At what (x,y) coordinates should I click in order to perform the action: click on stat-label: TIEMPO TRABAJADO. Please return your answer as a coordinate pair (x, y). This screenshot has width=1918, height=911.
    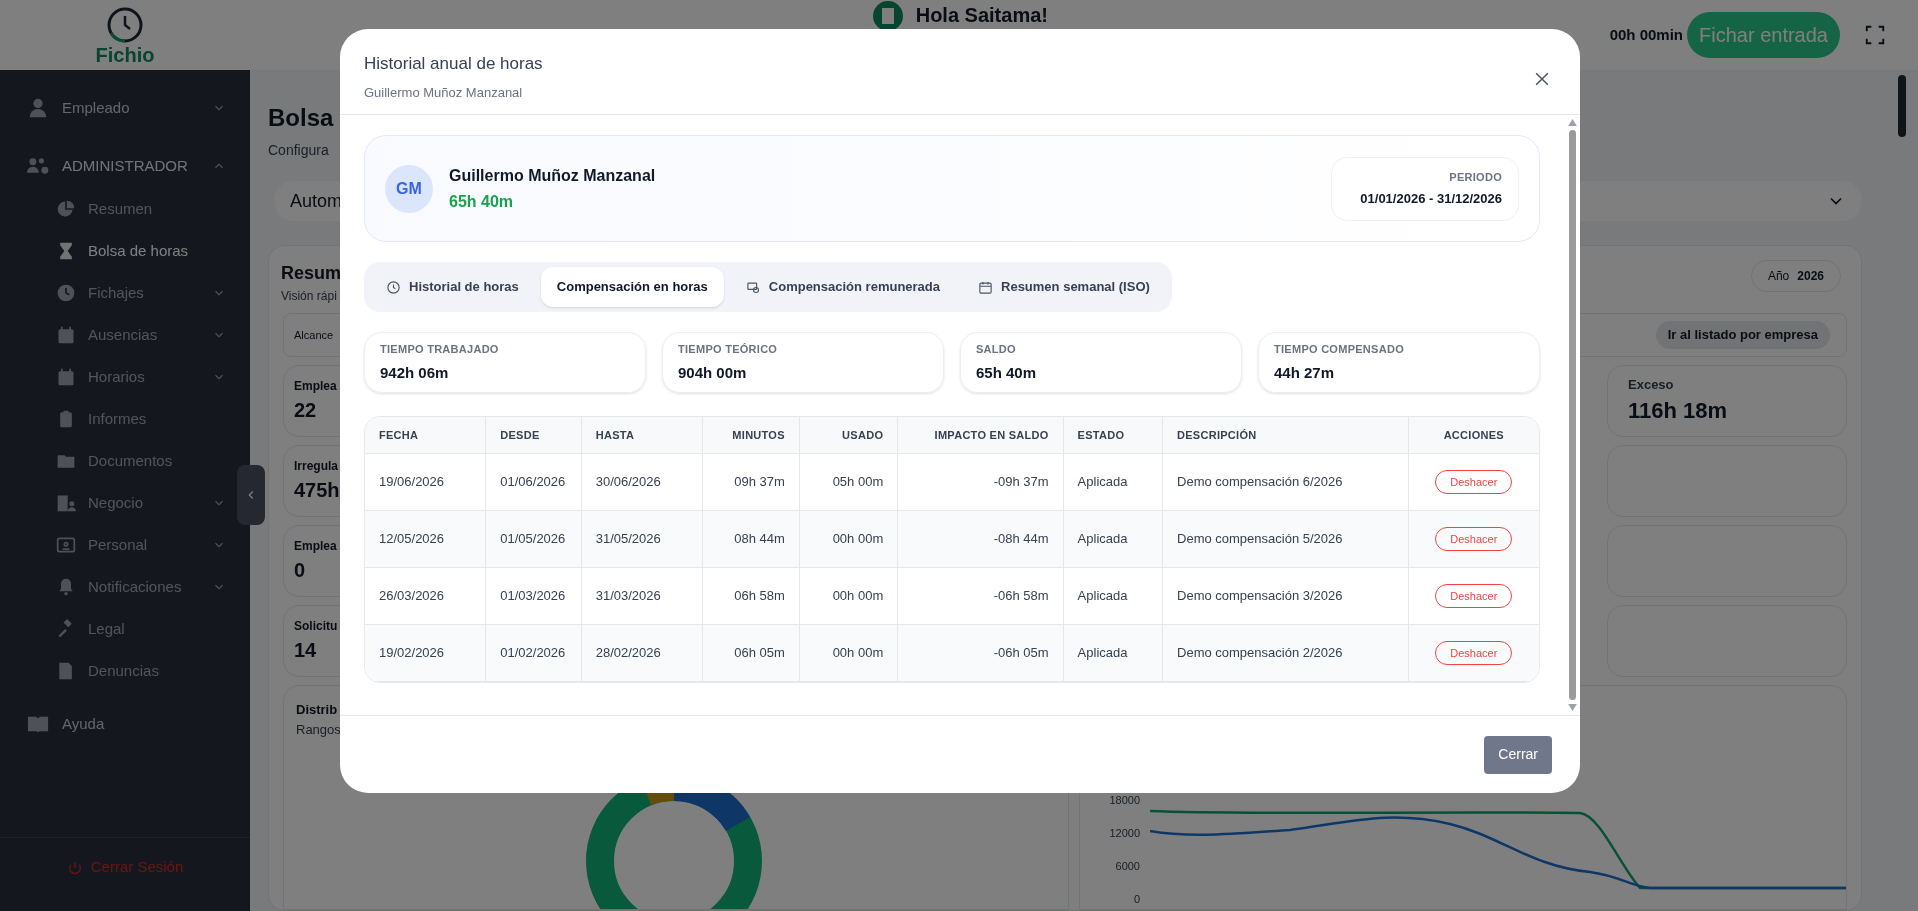
    Looking at the image, I should click on (440, 349).